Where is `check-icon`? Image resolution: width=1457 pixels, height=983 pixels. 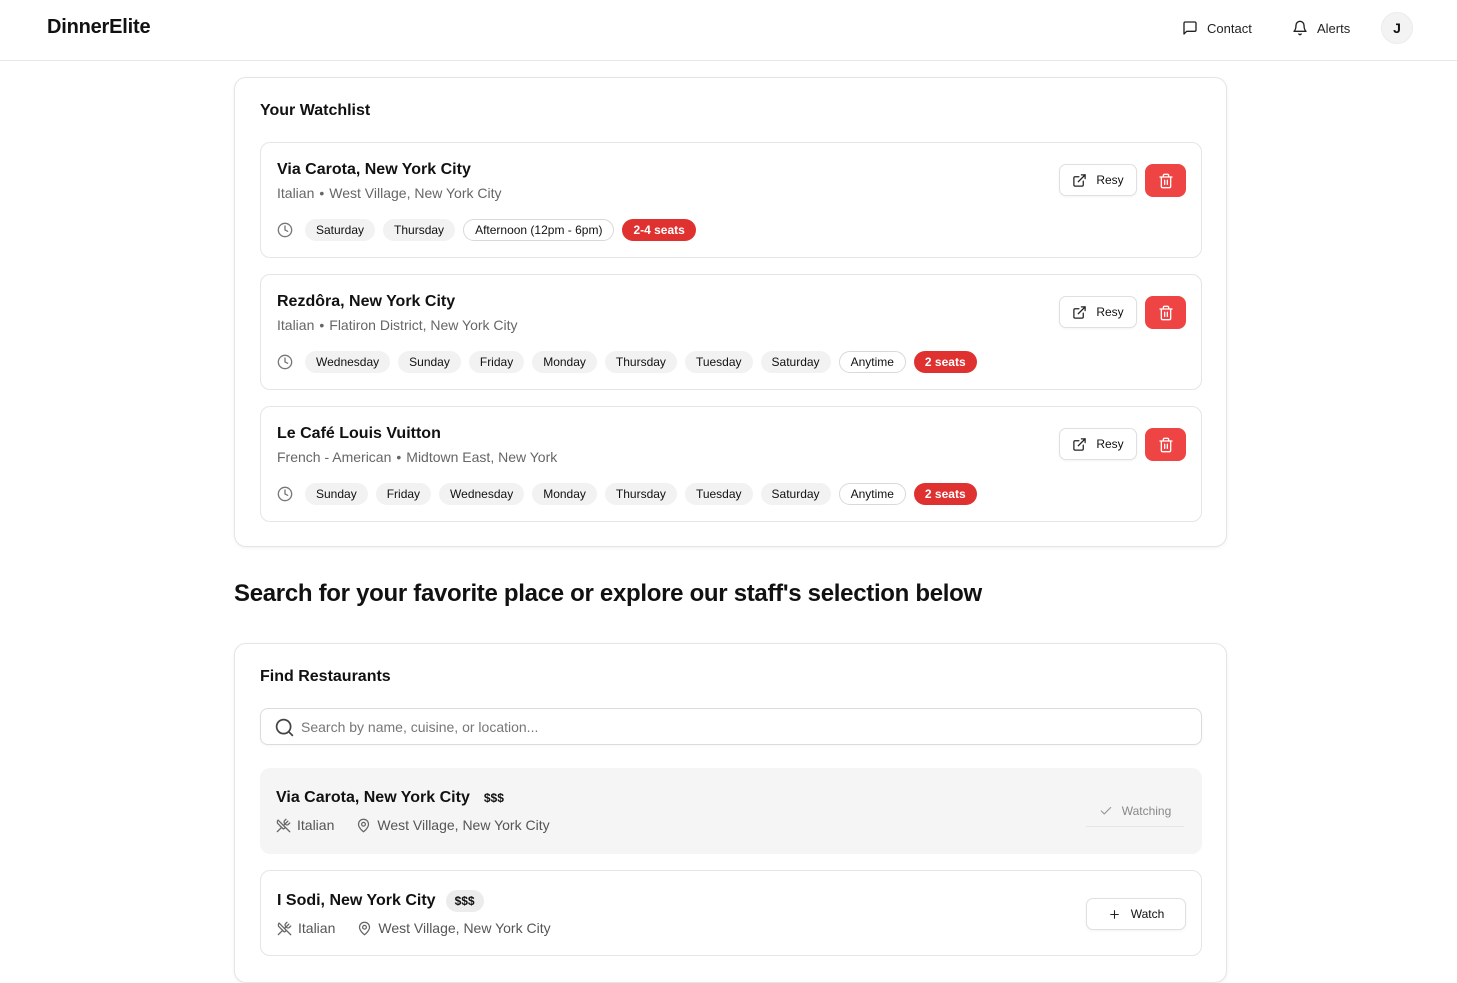 check-icon is located at coordinates (1105, 810).